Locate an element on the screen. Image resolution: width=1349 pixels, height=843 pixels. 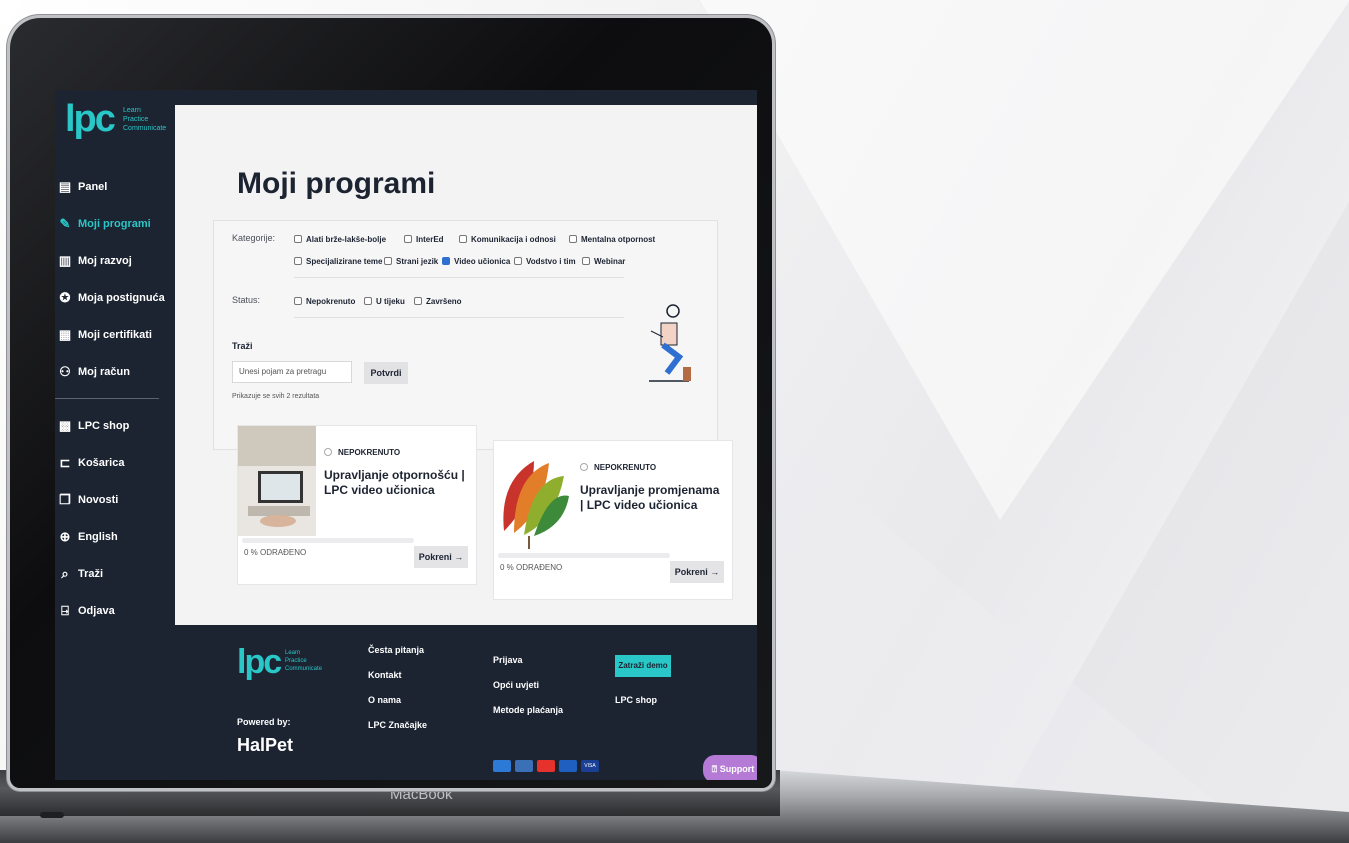
category-checkbox: InterEd is located at coordinates (424, 239).